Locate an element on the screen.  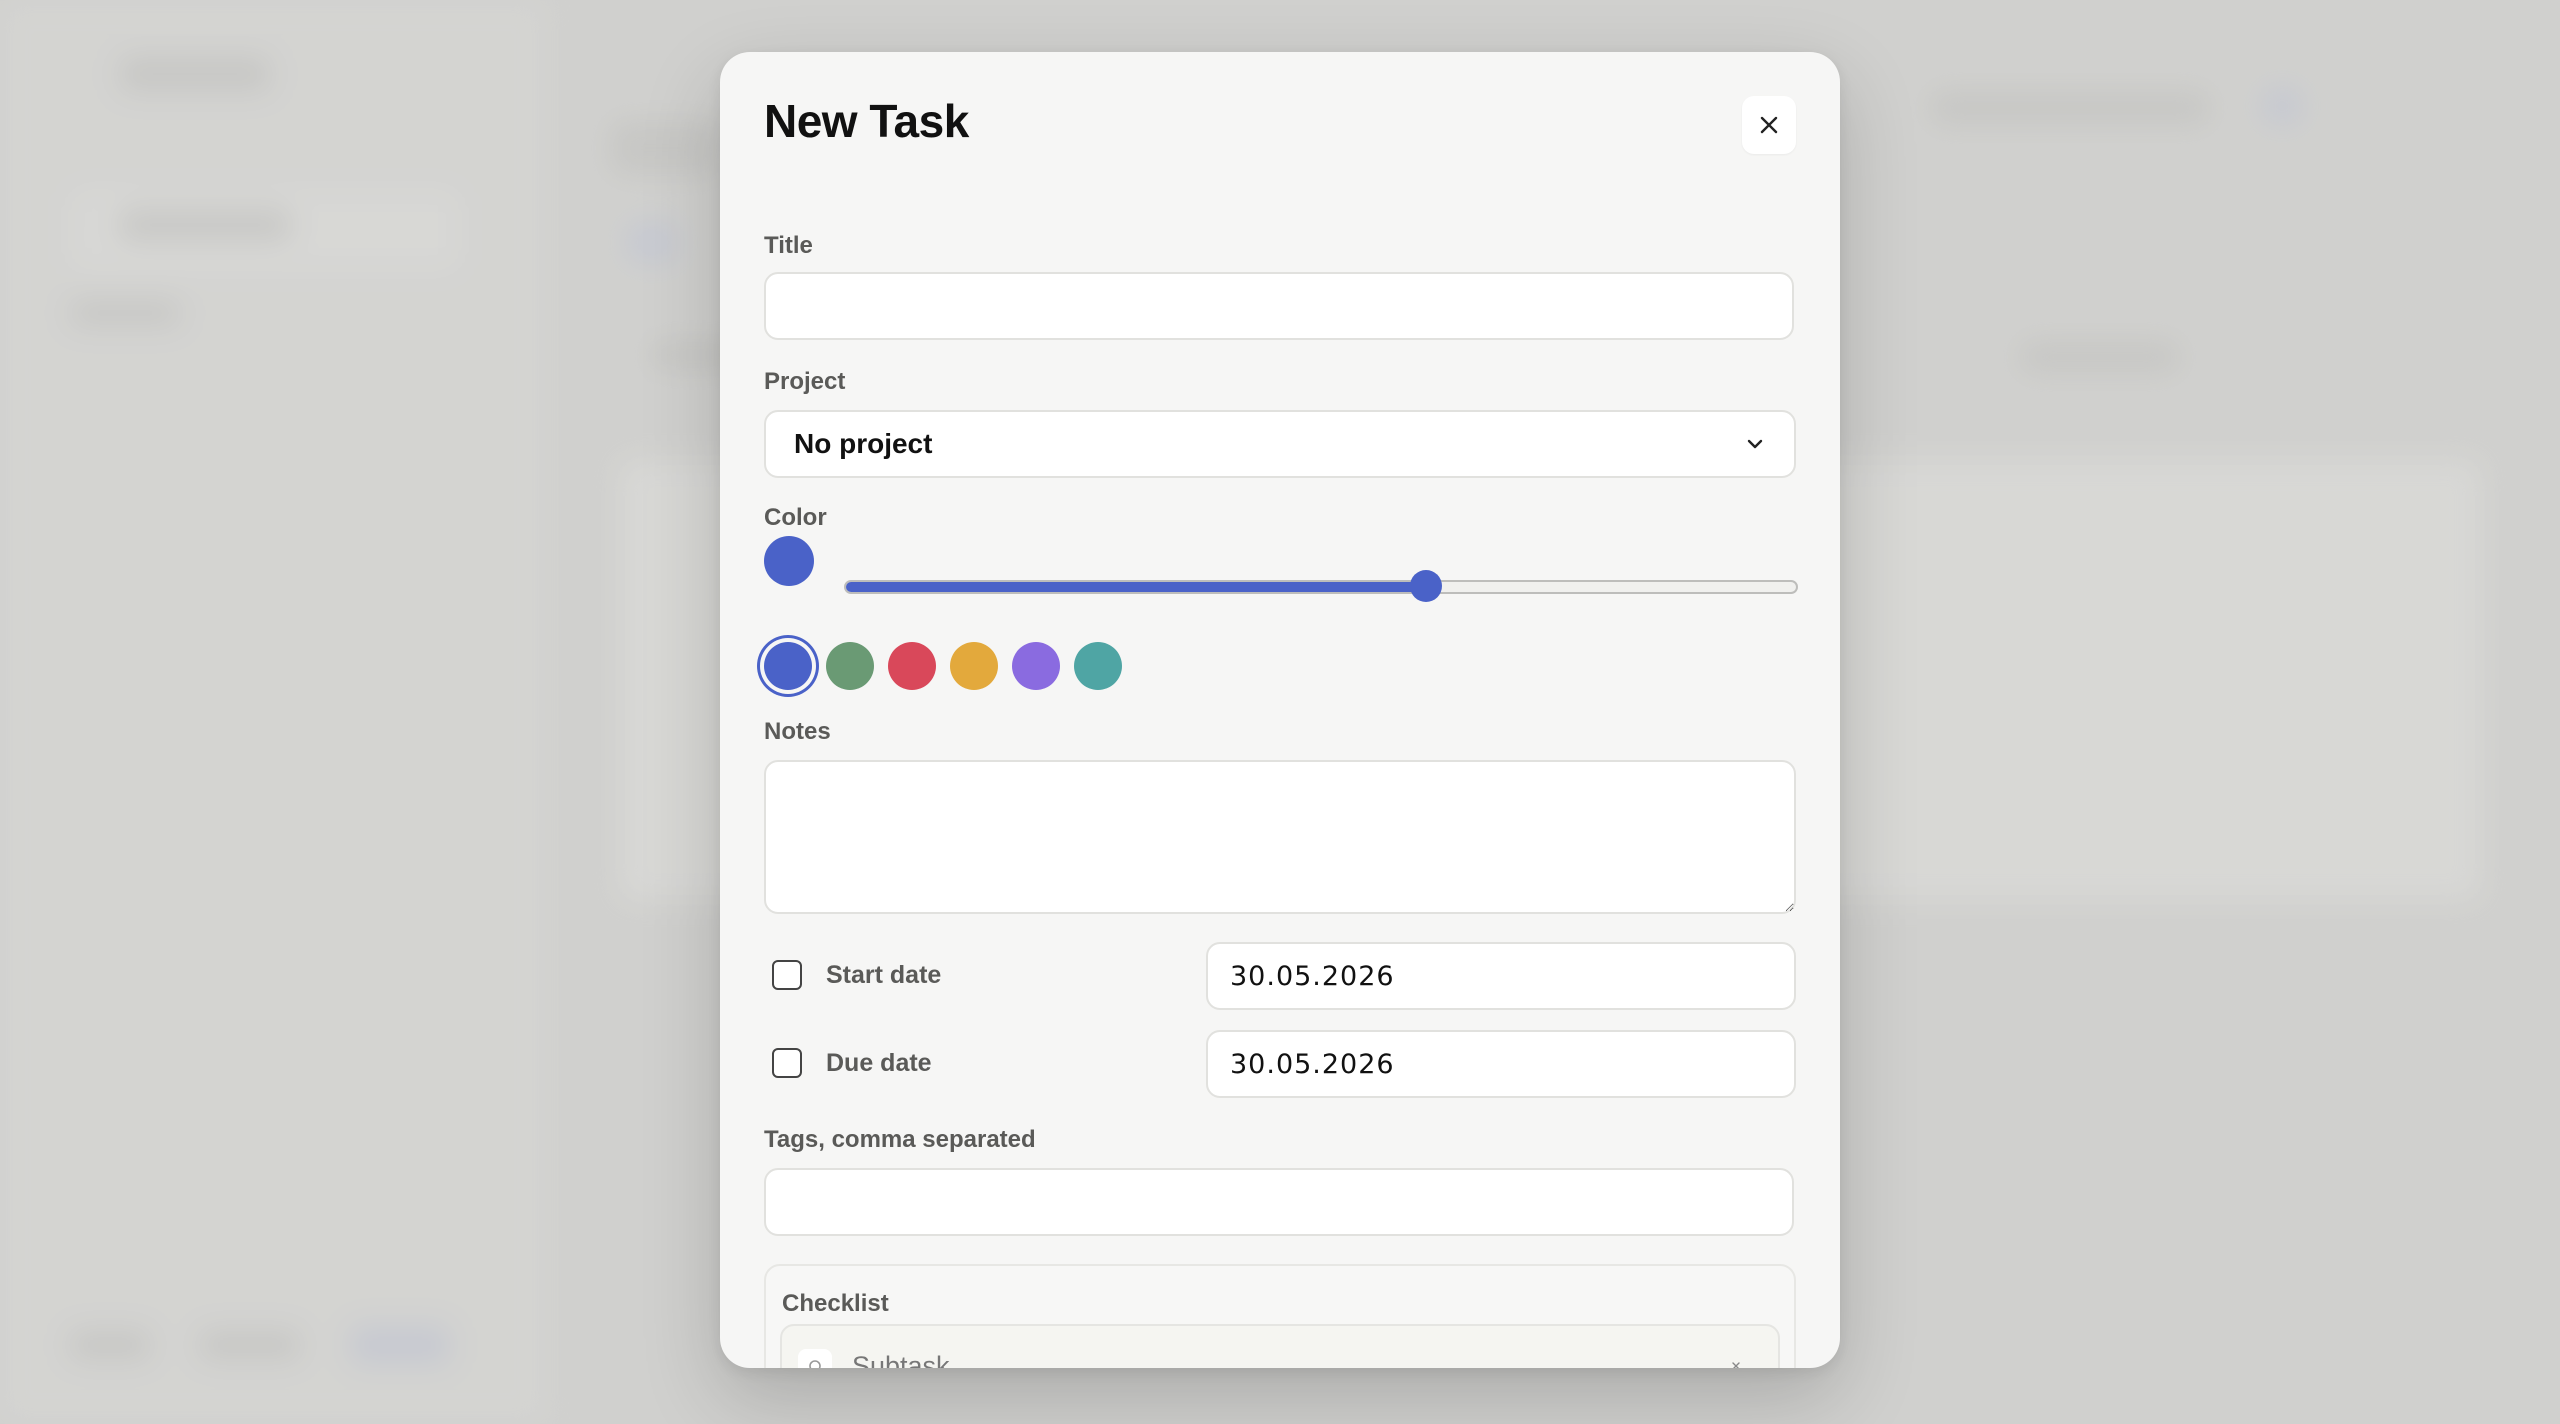
subtask-placeholder: Subtask is located at coordinates (1285, 1360).